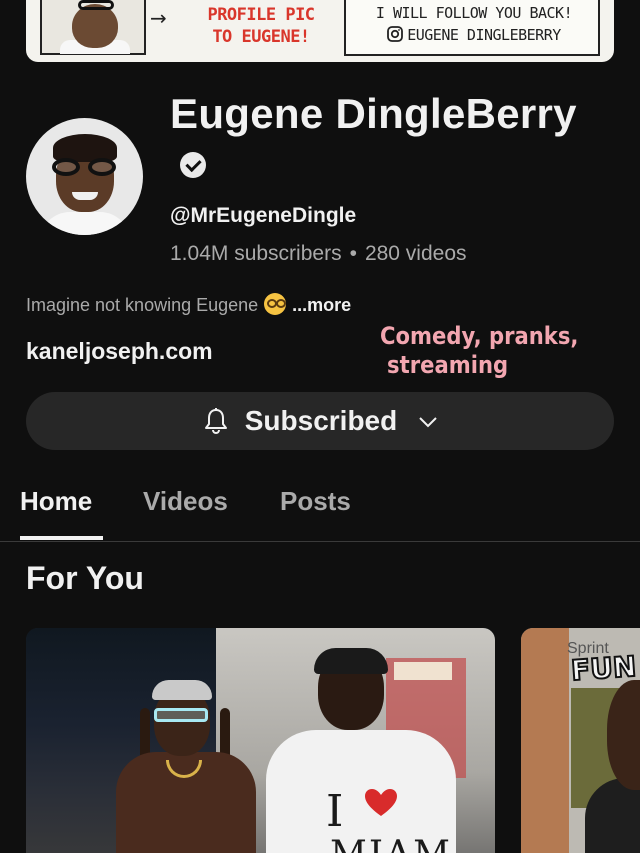 This screenshot has height=853, width=640. Describe the element at coordinates (390, 140) in the screenshot. I see `channel-name: Eugene DingleBerry` at that location.